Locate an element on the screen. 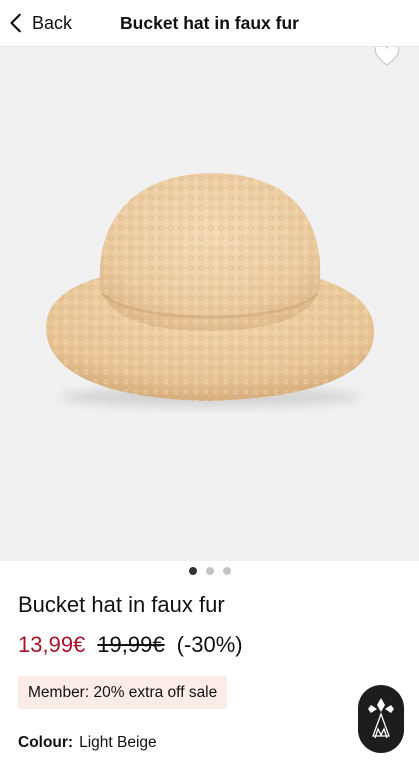 The height and width of the screenshot is (768, 419). colour-label: Colour: is located at coordinates (46, 742).